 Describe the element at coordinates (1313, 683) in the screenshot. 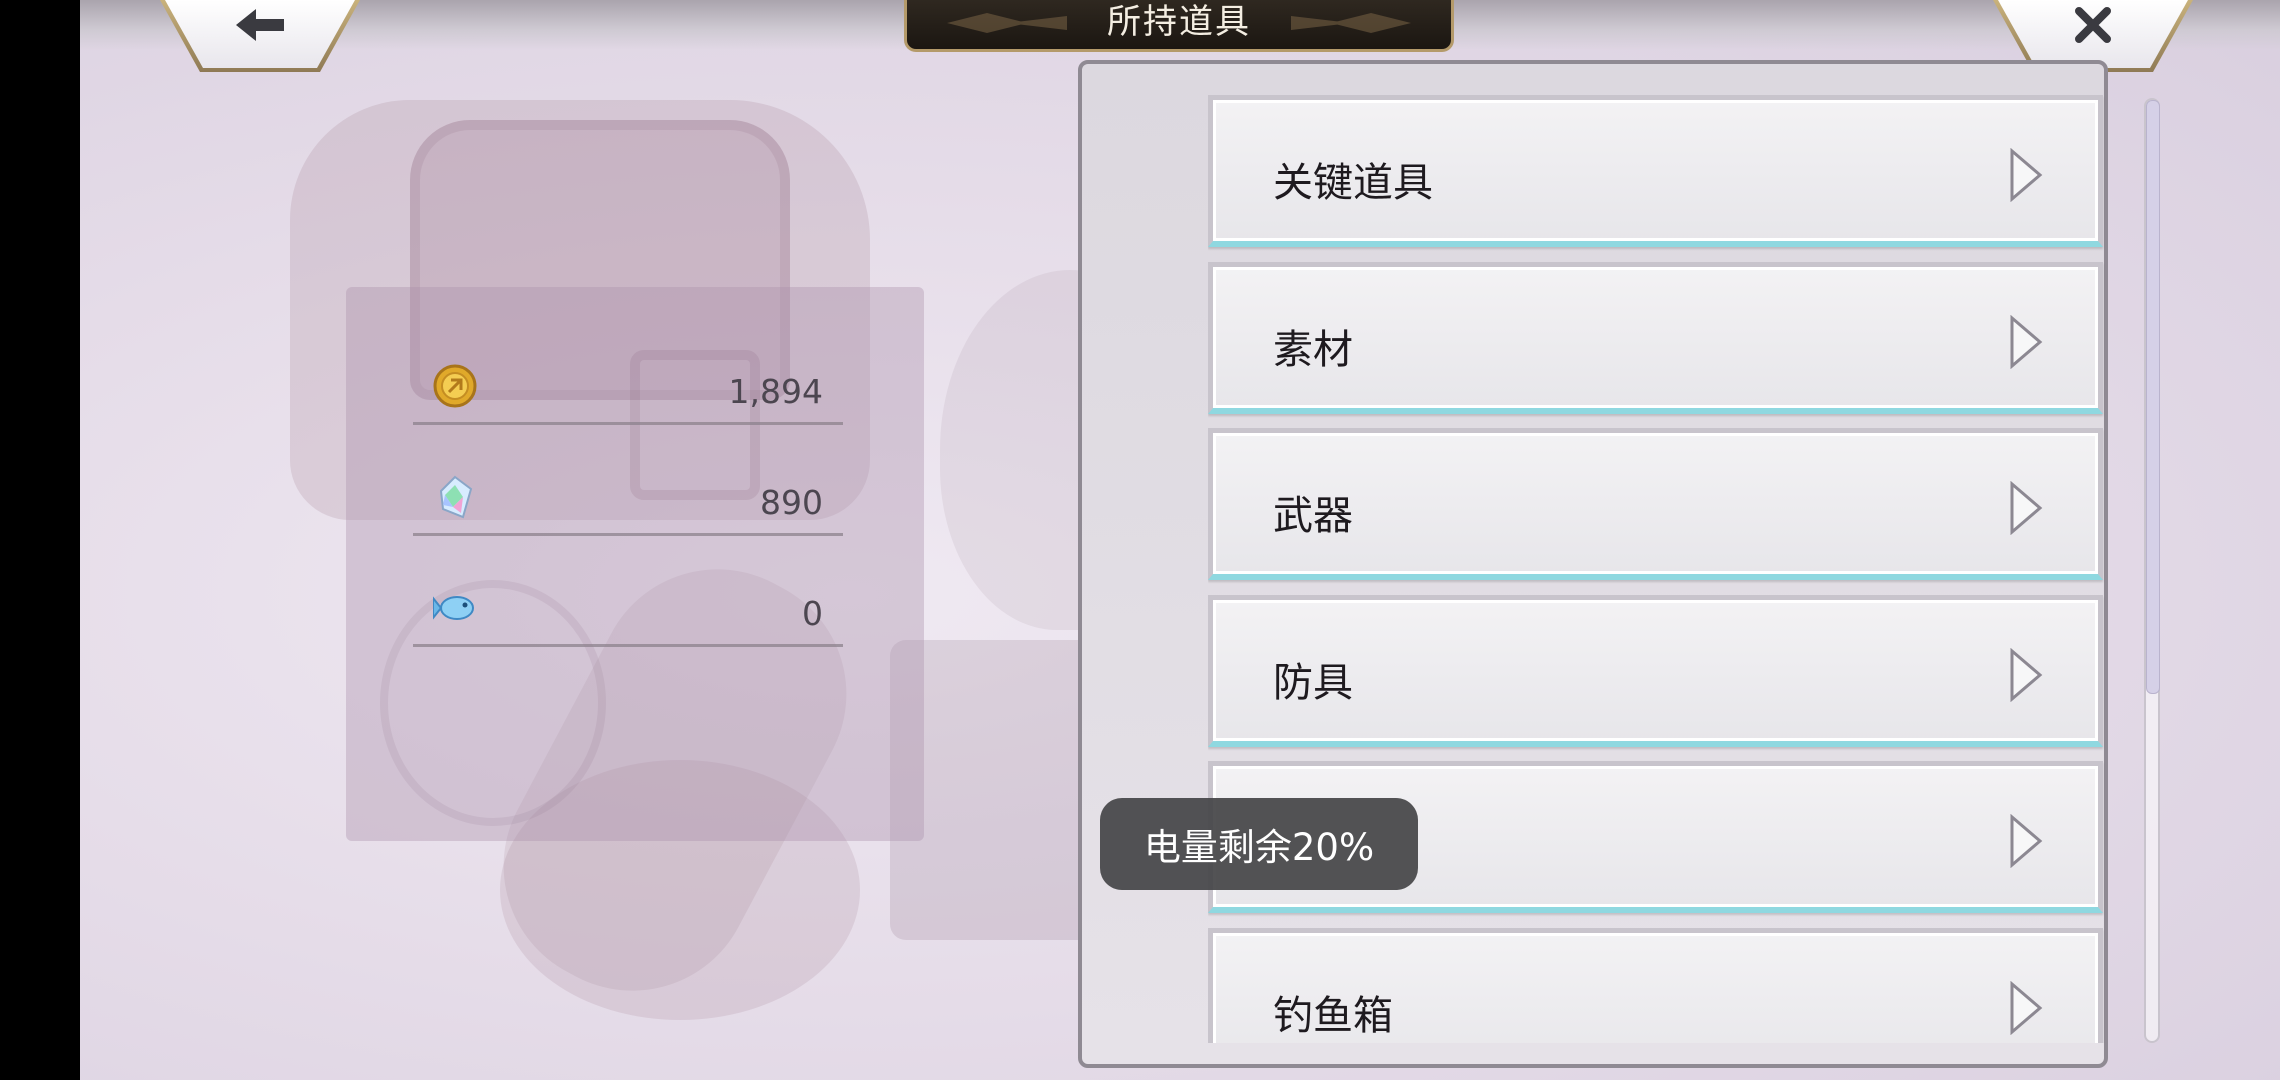

I see `category-label: 防具` at that location.